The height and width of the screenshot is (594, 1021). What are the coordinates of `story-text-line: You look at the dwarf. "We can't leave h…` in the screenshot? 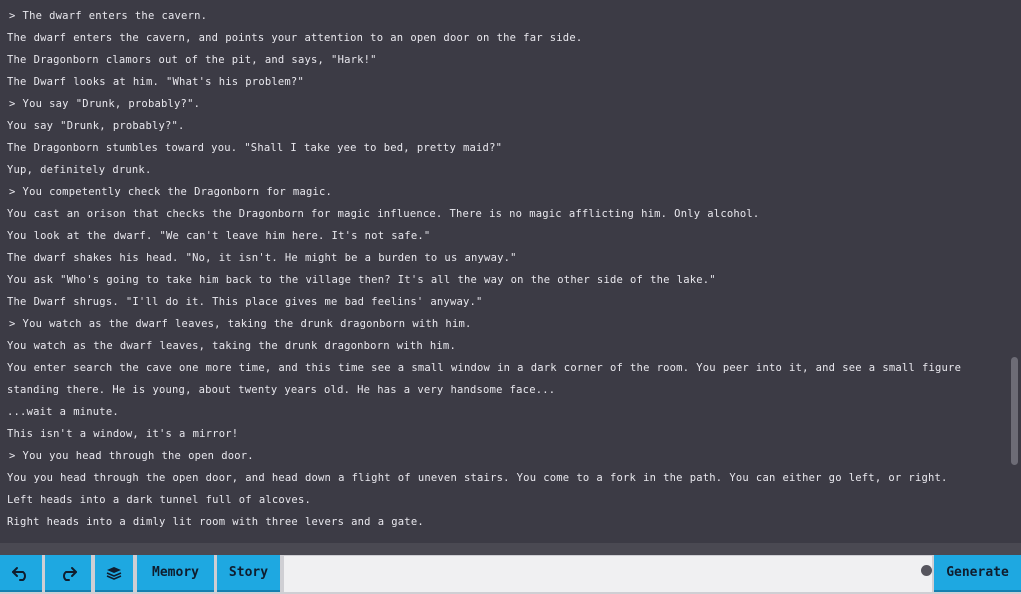 It's located at (219, 236).